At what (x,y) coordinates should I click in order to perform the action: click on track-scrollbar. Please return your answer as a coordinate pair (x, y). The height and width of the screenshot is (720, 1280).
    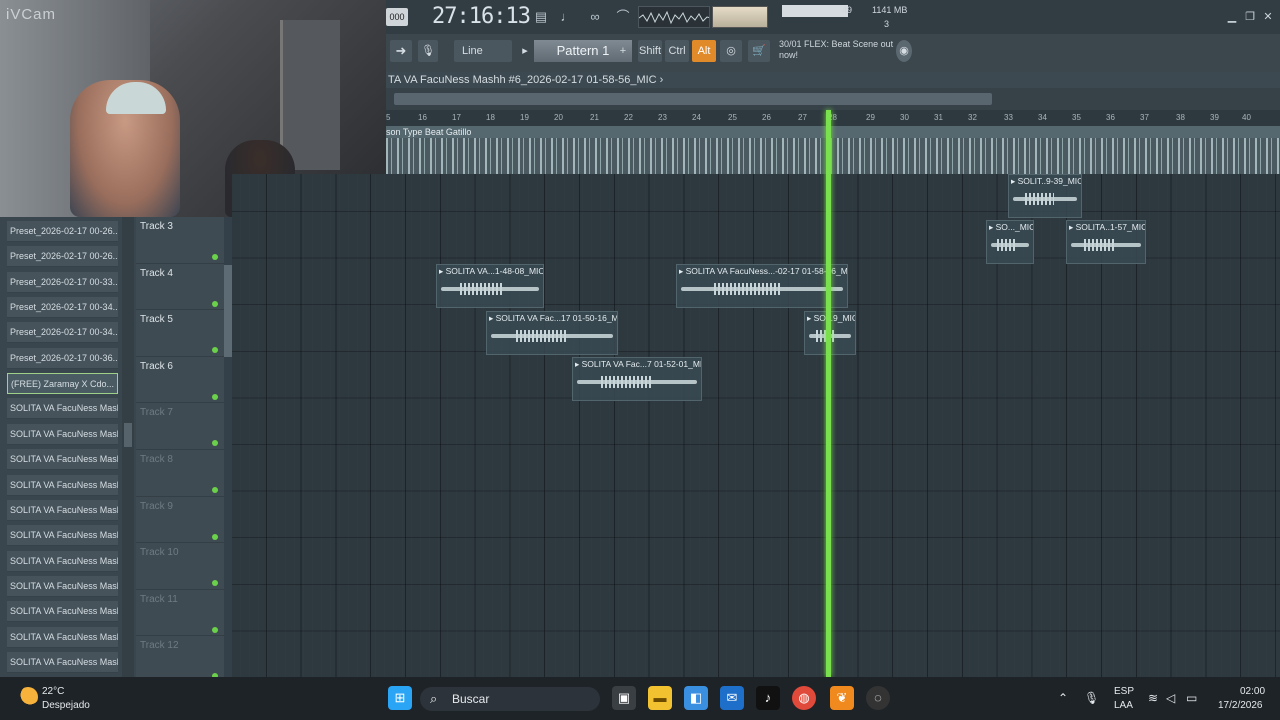
    Looking at the image, I should click on (228, 447).